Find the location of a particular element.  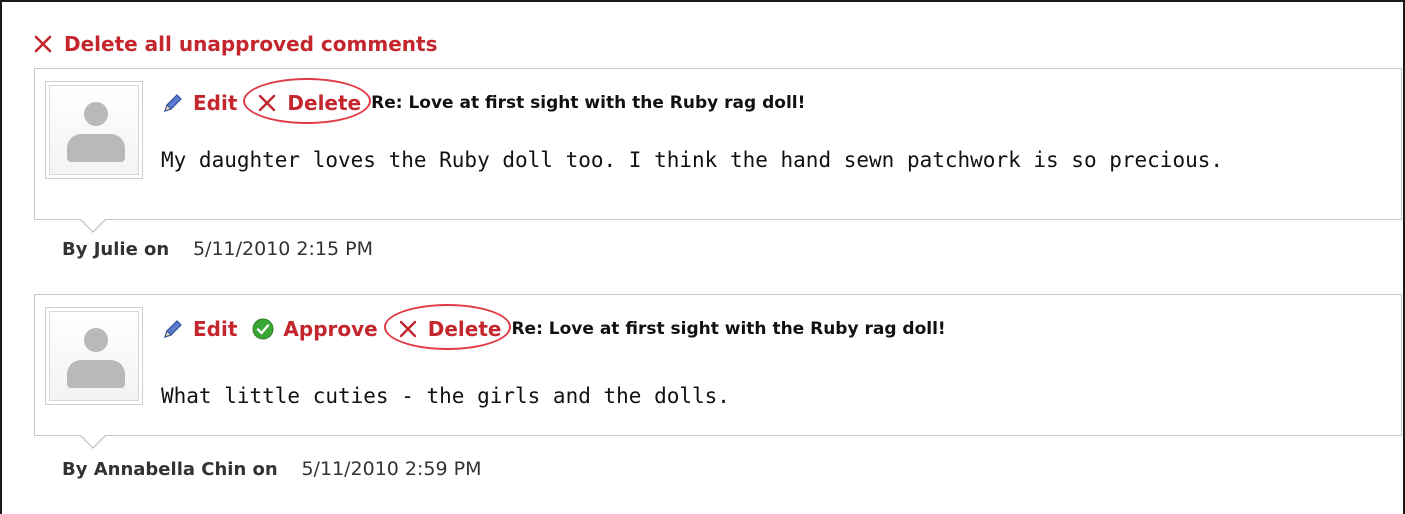

delete-all-unapproved-button: Delete all unapproved comments is located at coordinates (234, 44).